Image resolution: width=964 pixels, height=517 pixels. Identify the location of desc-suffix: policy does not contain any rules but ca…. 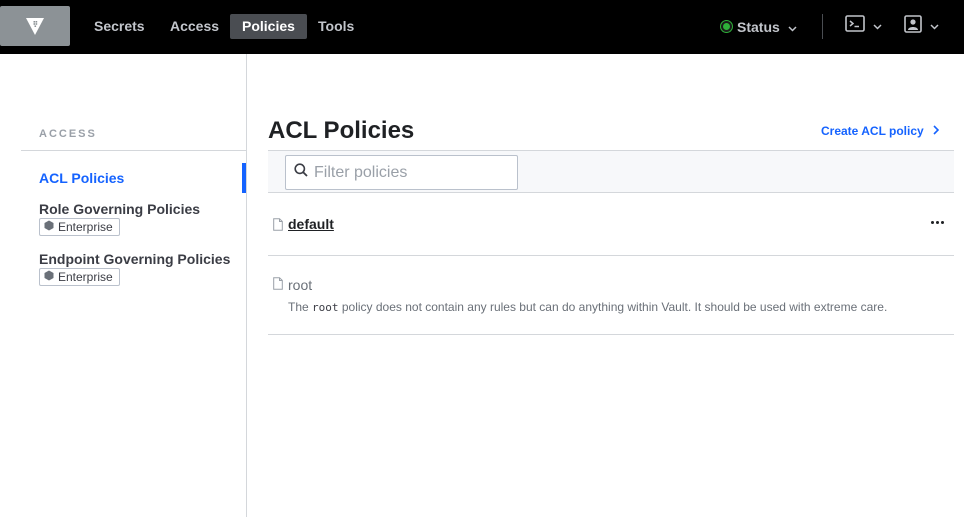
(613, 307).